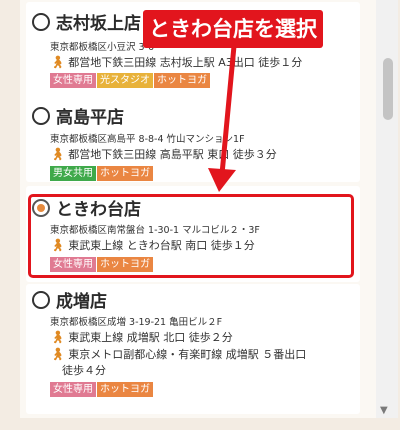 Image resolution: width=400 pixels, height=430 pixels. I want to click on store-address: 東京都板橋区高島平 8-8-4 竹山マンション1F, so click(147, 139).